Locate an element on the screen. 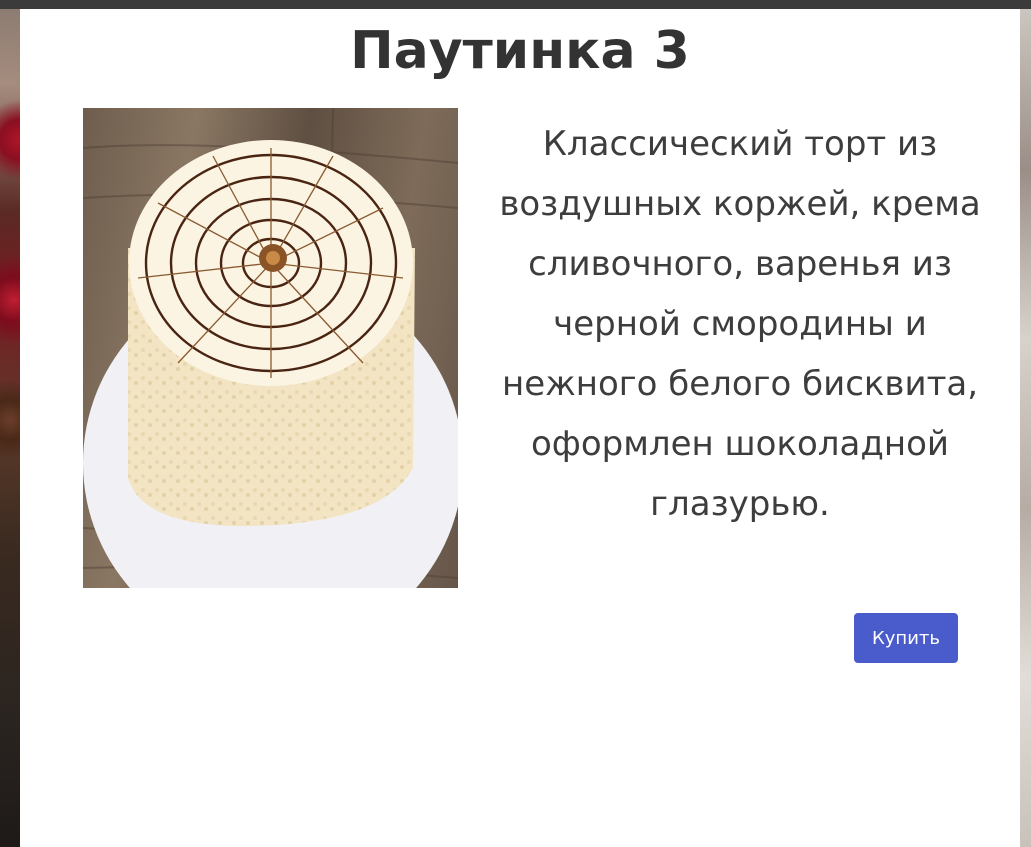 The image size is (1031, 847). top-bar is located at coordinates (515, 4).